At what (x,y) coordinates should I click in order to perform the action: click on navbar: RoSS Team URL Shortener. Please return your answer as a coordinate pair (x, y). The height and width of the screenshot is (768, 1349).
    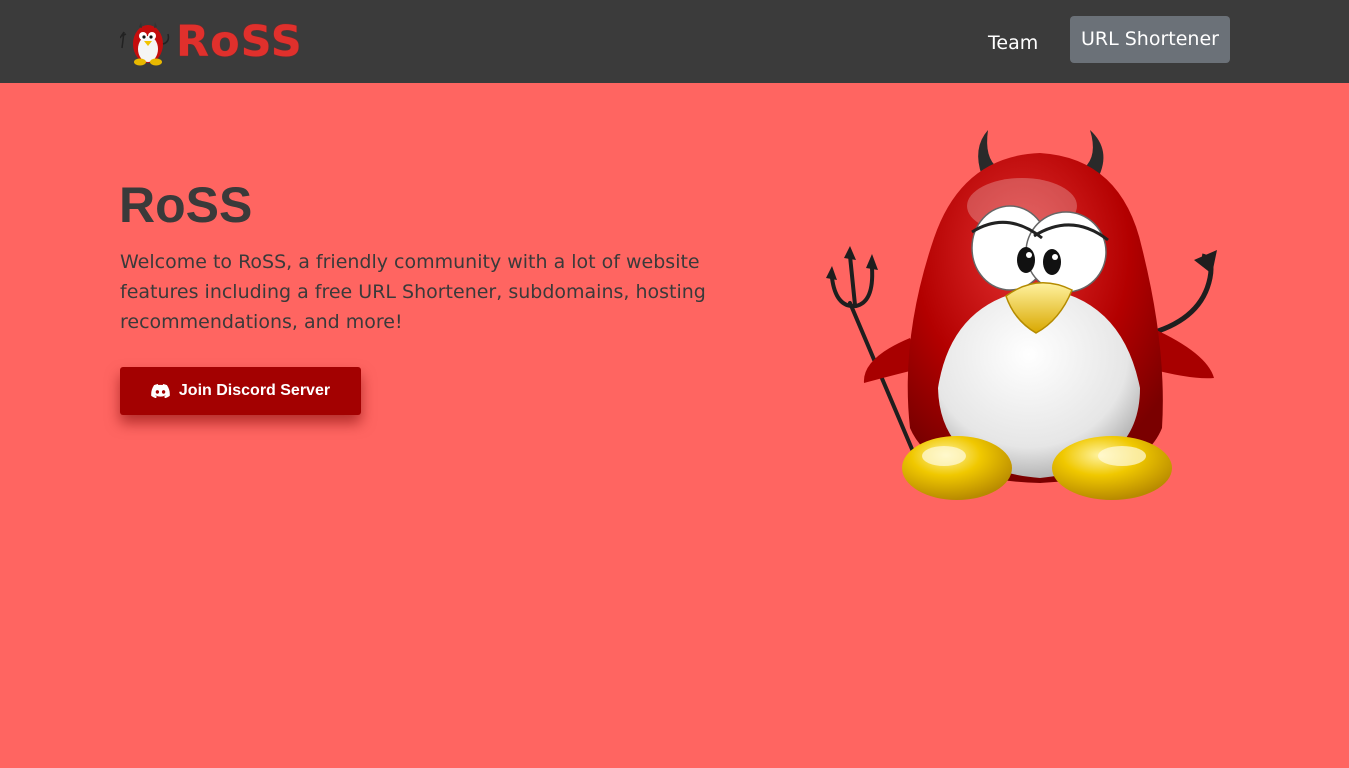
    Looking at the image, I should click on (674, 41).